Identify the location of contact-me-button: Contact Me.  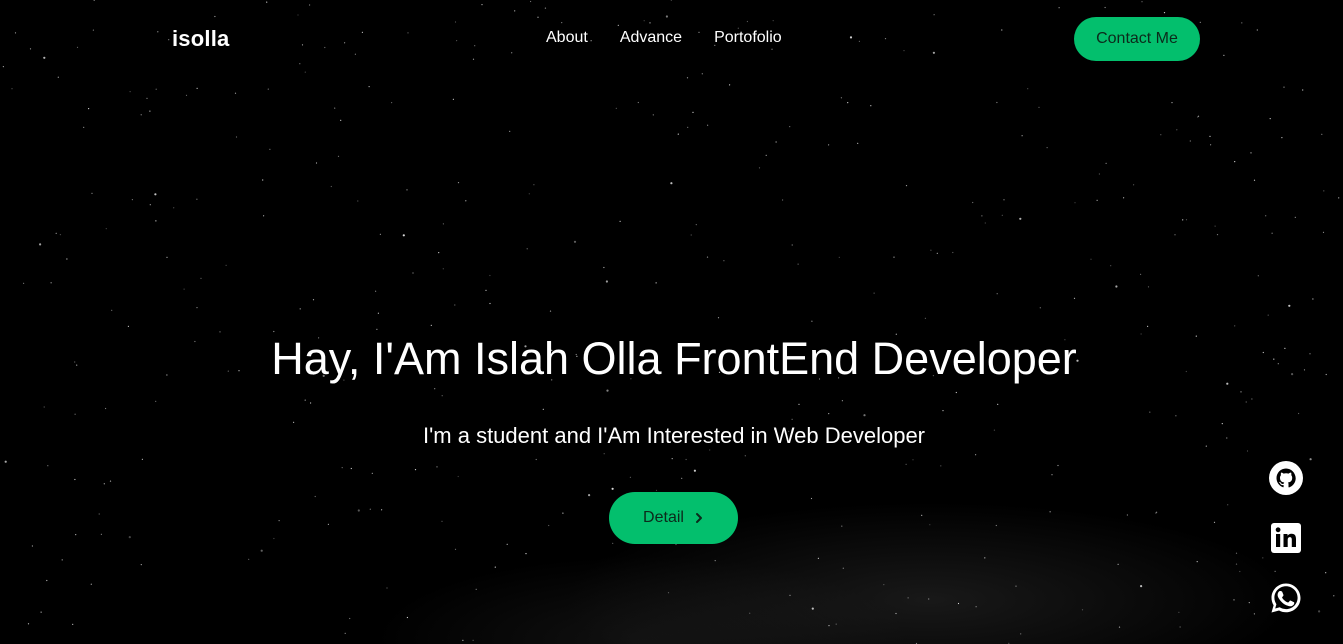
(1137, 39).